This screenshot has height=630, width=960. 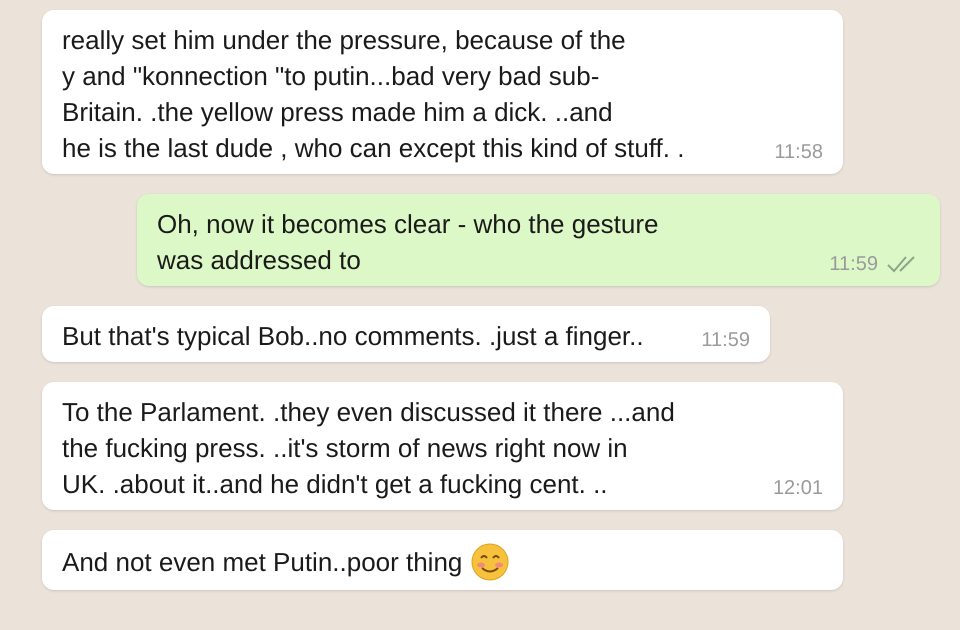 What do you see at coordinates (373, 148) in the screenshot?
I see `message-text-line: he is the last dude , who can except this kind of stuff. .` at bounding box center [373, 148].